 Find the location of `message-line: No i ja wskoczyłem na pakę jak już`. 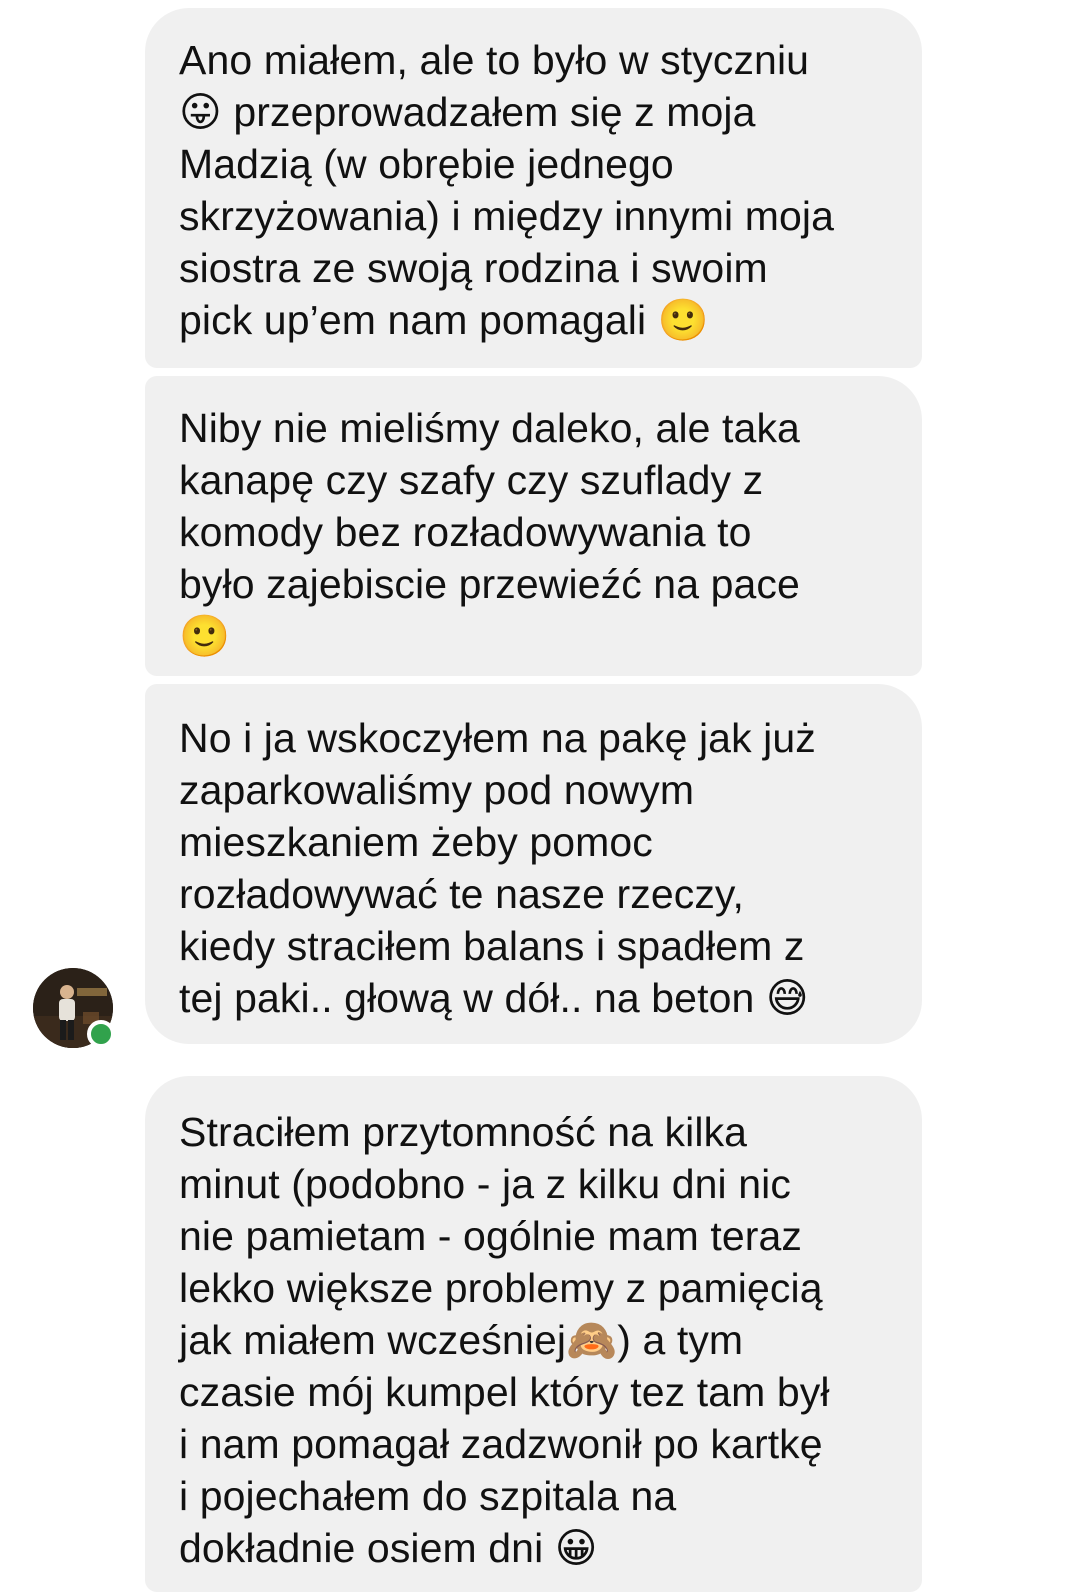

message-line: No i ja wskoczyłem na pakę jak już is located at coordinates (497, 738).